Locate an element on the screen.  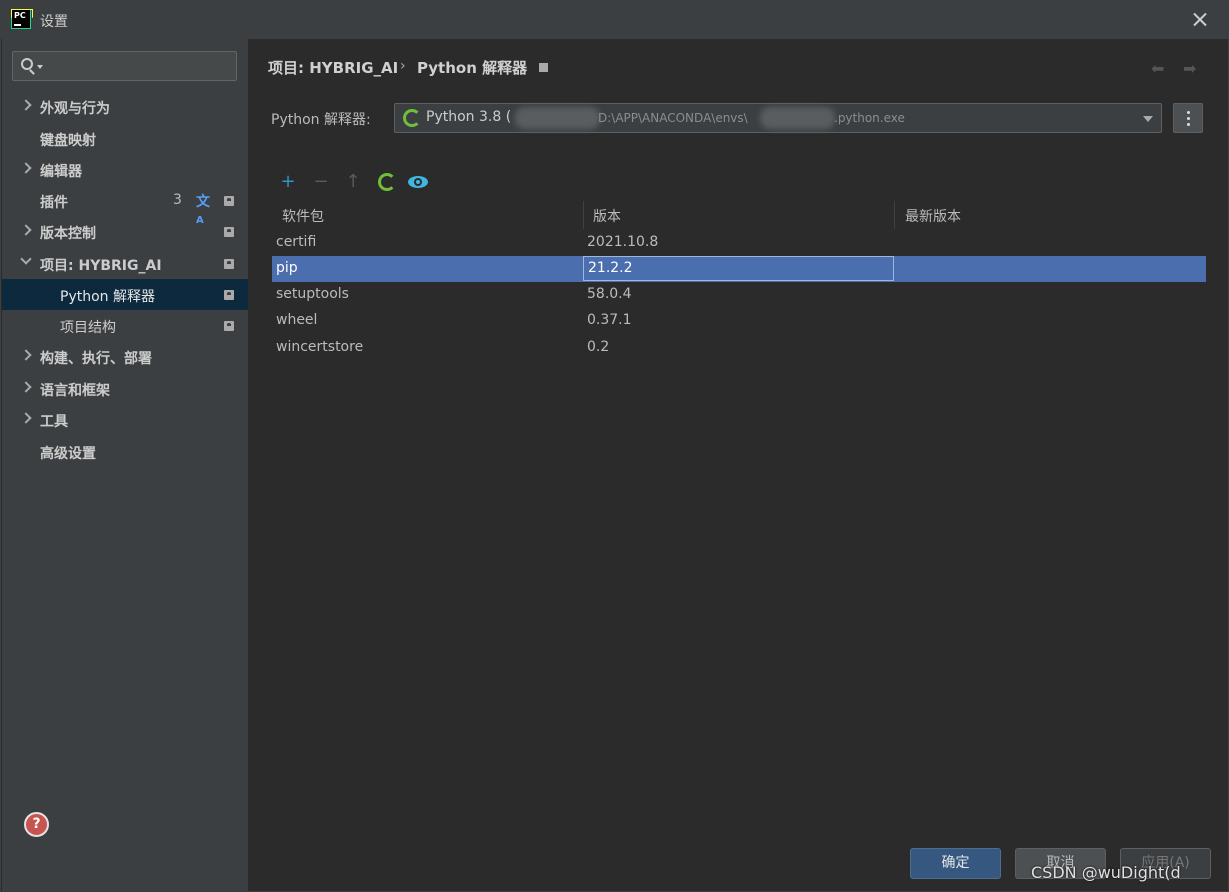
sidebar-item-languages: 语言和框架 is located at coordinates (125, 388).